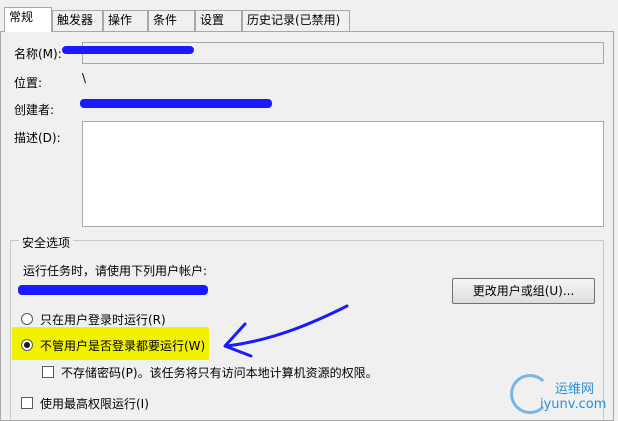  I want to click on run-as-prompt: 运行任务时，请使用下列用户帐户:, so click(115, 271).